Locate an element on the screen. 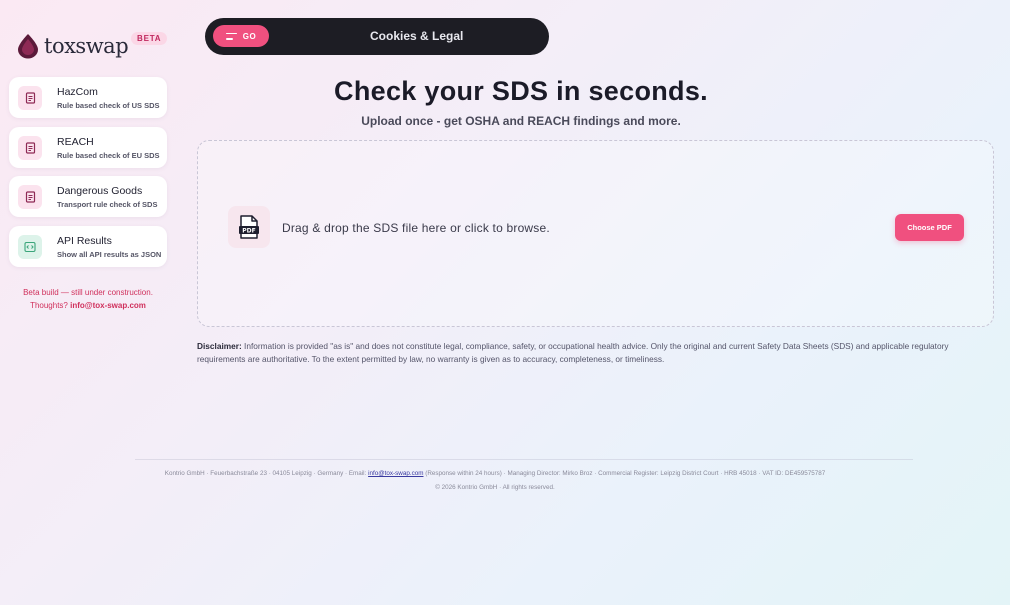  code-icon is located at coordinates (30, 246).